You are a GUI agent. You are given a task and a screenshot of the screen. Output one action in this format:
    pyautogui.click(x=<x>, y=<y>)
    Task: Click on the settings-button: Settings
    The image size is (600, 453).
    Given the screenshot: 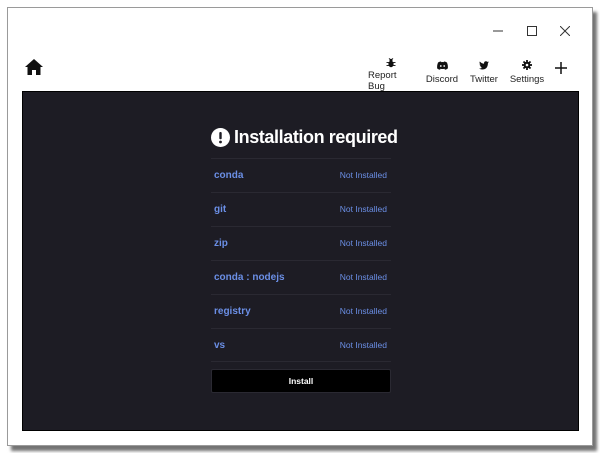 What is the action you would take?
    pyautogui.click(x=527, y=73)
    